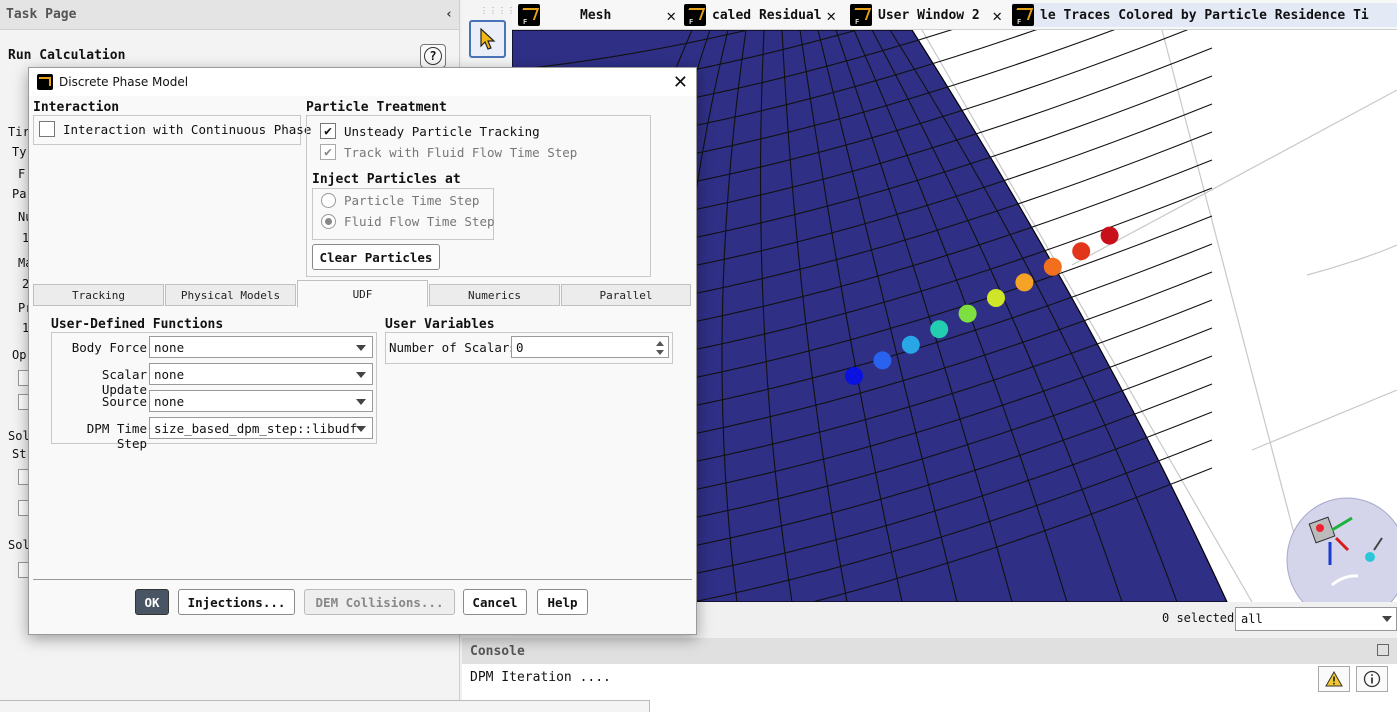 This screenshot has width=1397, height=712. Describe the element at coordinates (1252, 619) in the screenshot. I see `selection-filter-value: all` at that location.